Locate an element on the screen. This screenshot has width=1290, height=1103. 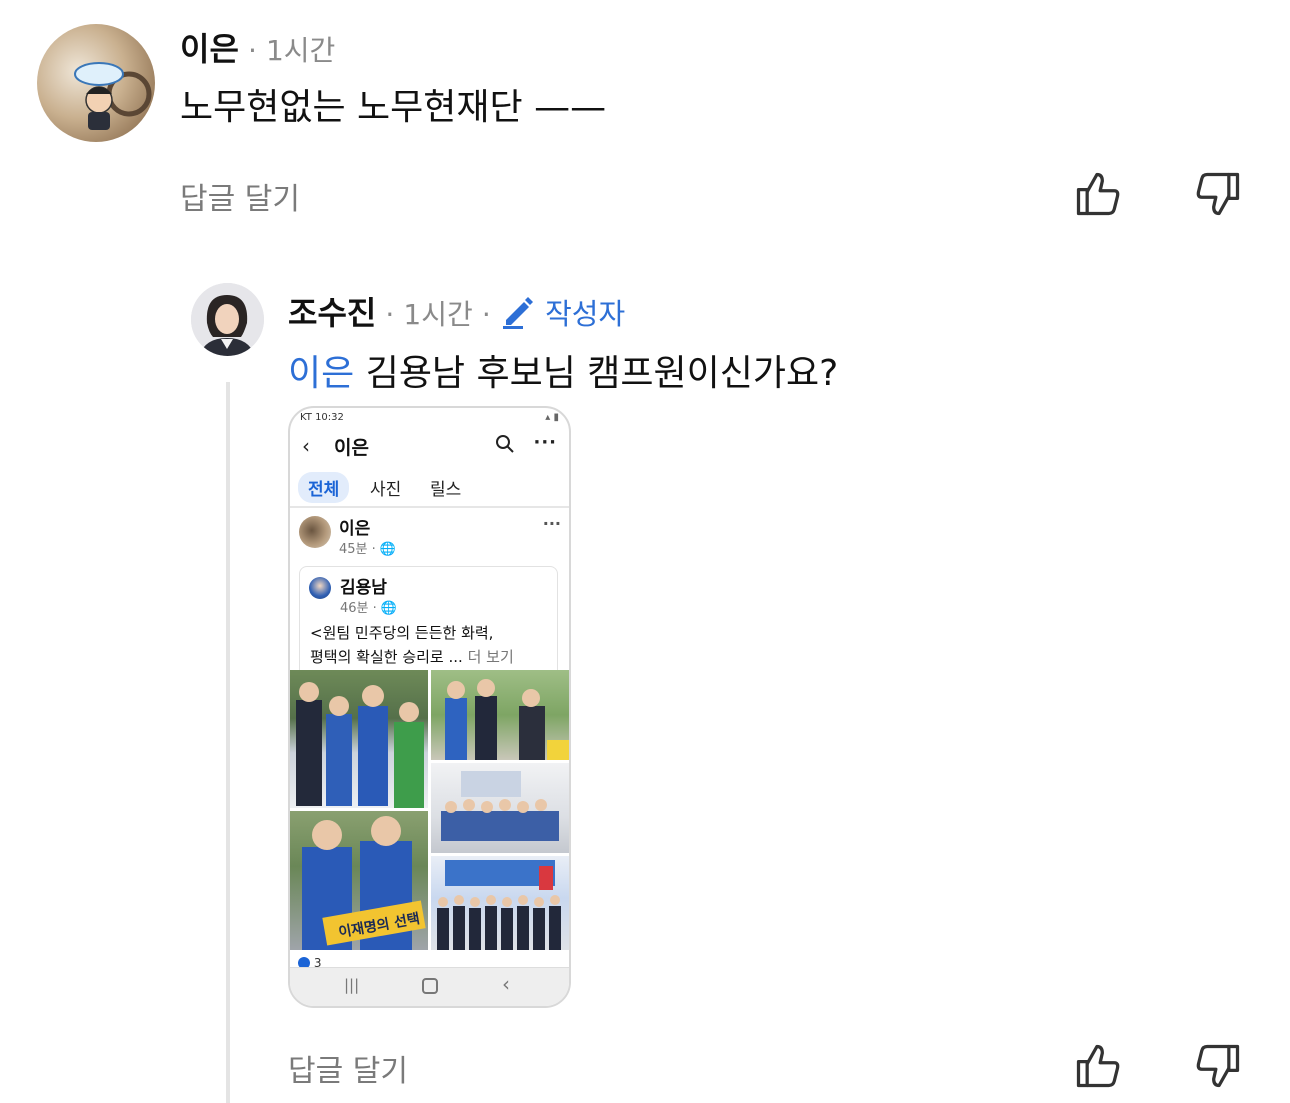
keychain-figure-icon is located at coordinates (113, 96).